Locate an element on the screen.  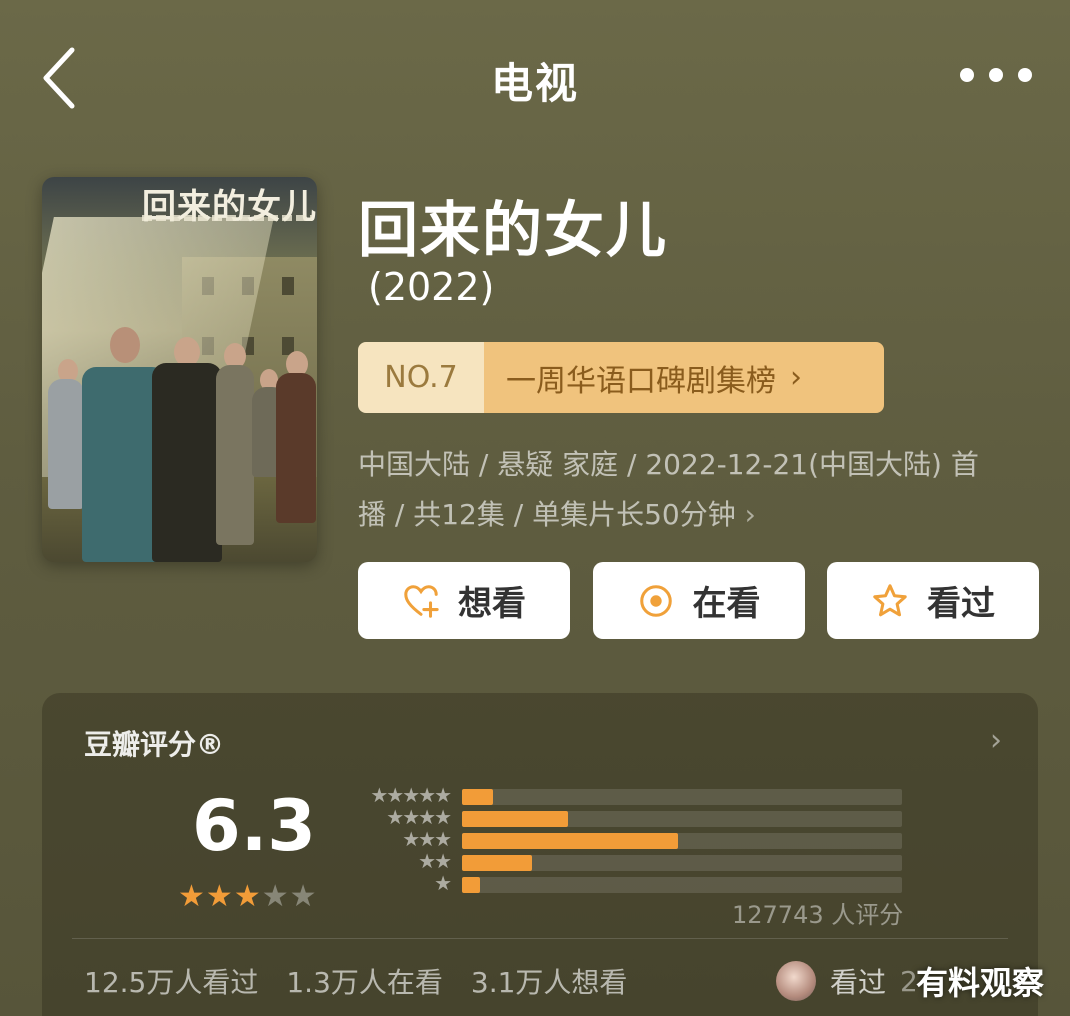
rating-row: ★★ is located at coordinates (622, 861).